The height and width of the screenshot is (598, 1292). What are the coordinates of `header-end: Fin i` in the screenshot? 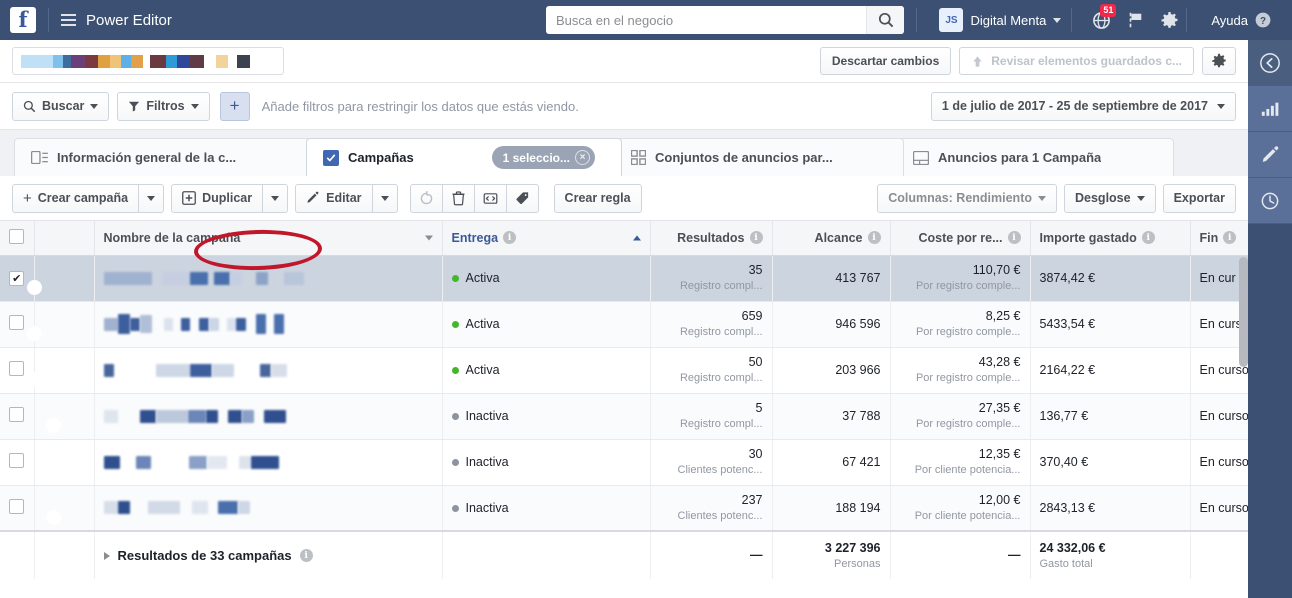 It's located at (1219, 238).